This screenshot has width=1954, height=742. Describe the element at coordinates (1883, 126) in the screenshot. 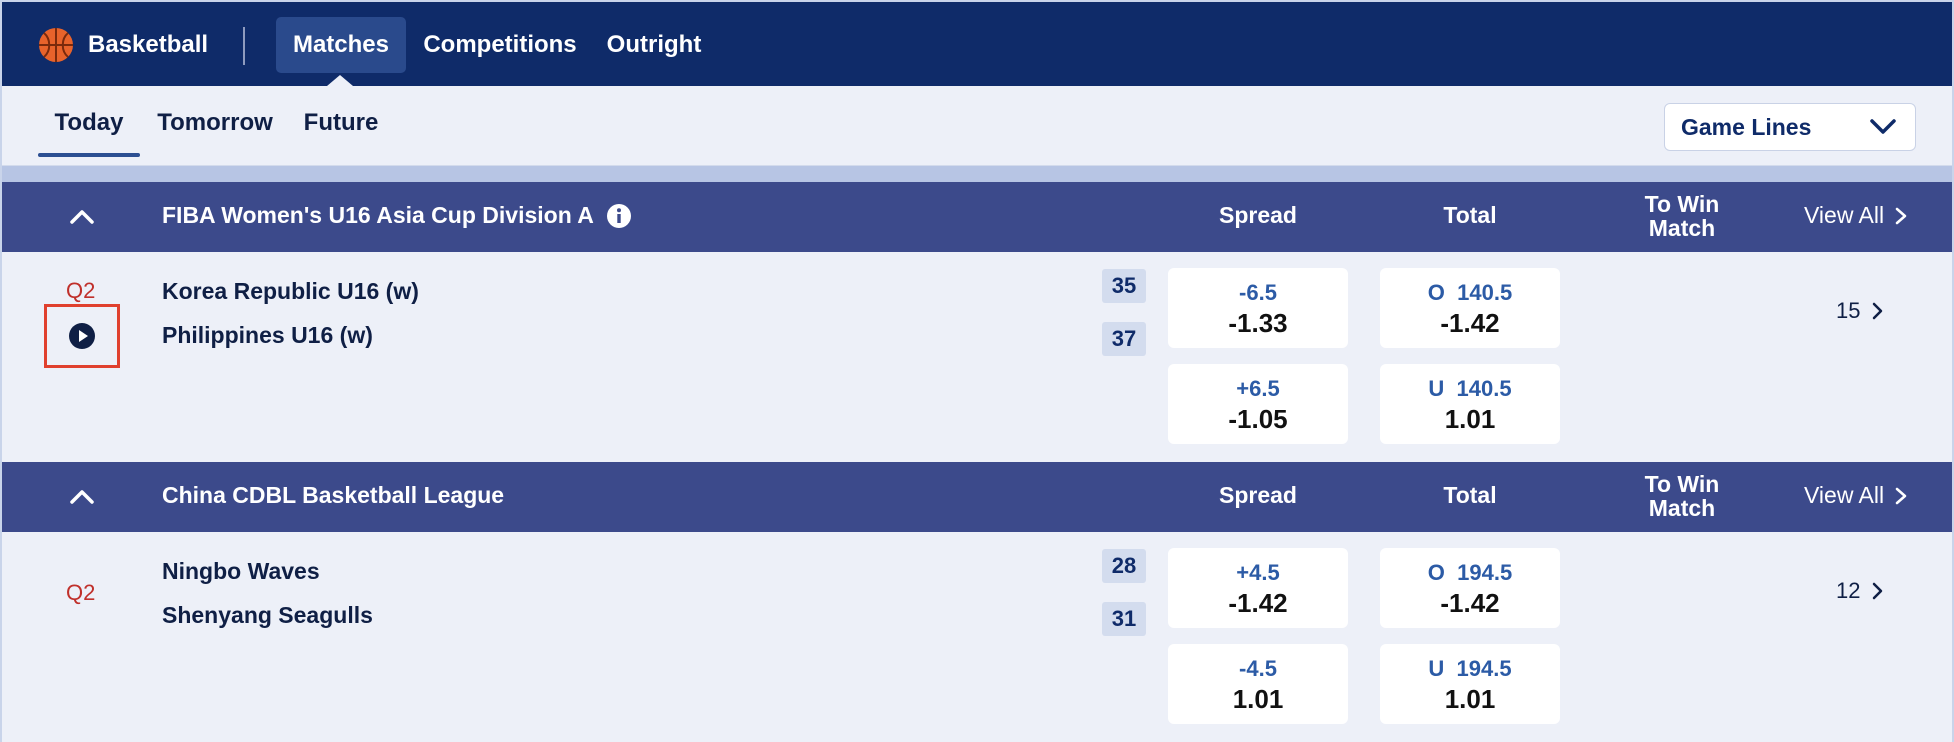

I see `chevron-down-icon` at that location.